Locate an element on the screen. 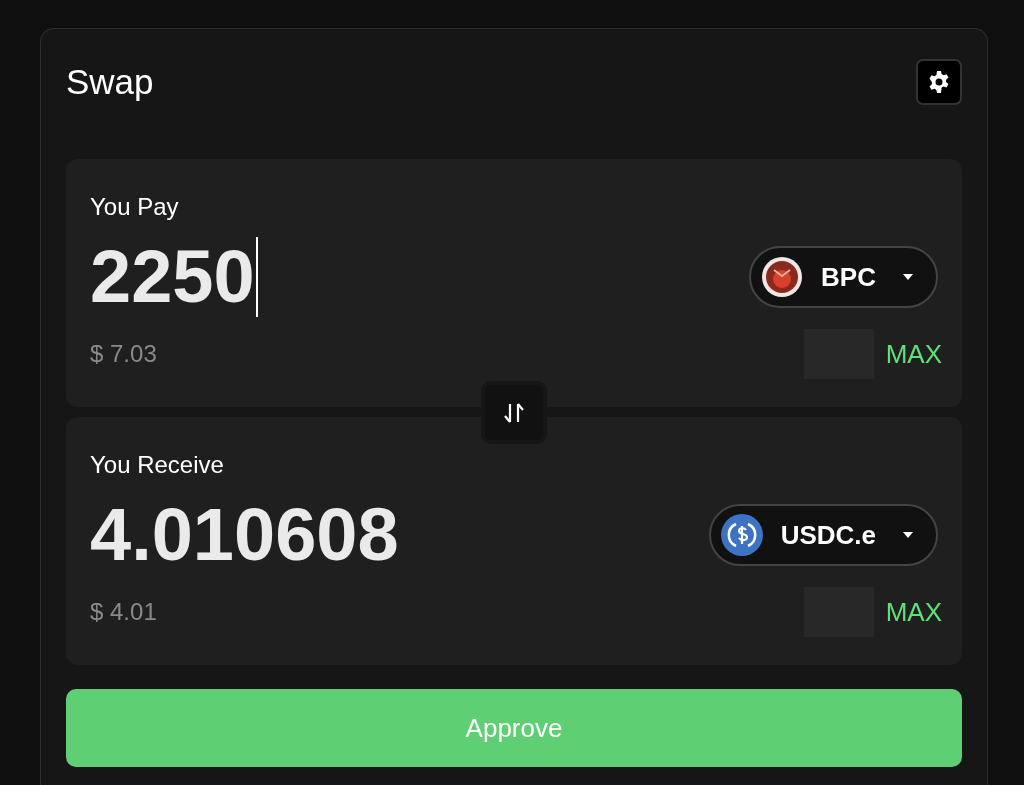 This screenshot has height=785, width=1024. usd-value: $ 7.03 is located at coordinates (123, 354).